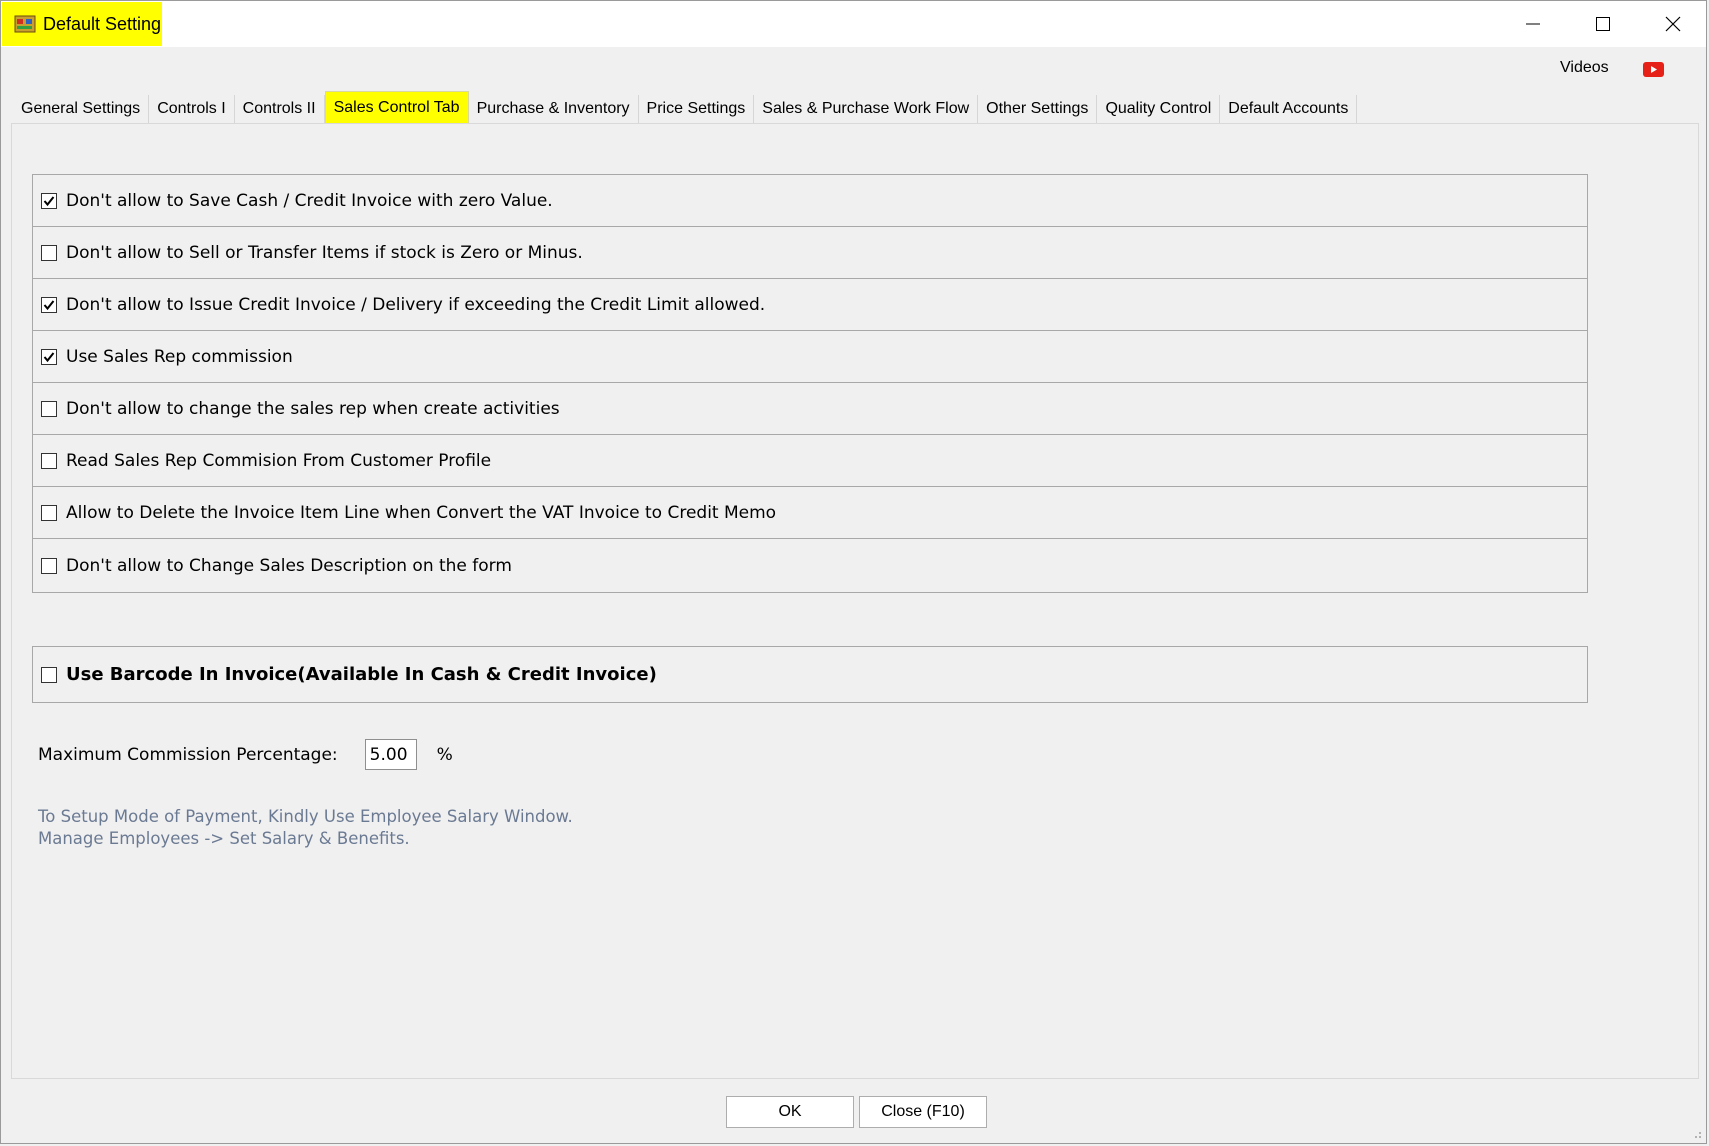 This screenshot has height=1146, width=1709. I want to click on youtube-icon, so click(1653, 69).